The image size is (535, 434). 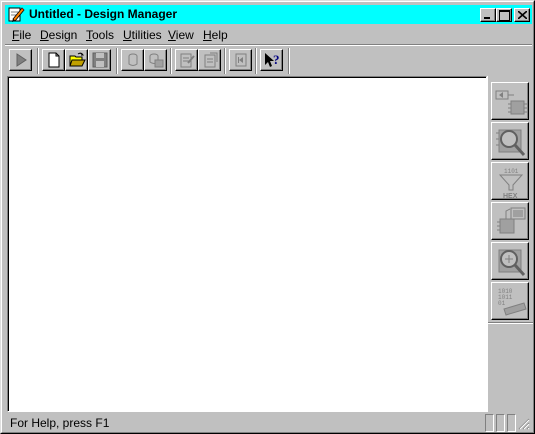 I want to click on menu-label: tilities, so click(x=146, y=35).